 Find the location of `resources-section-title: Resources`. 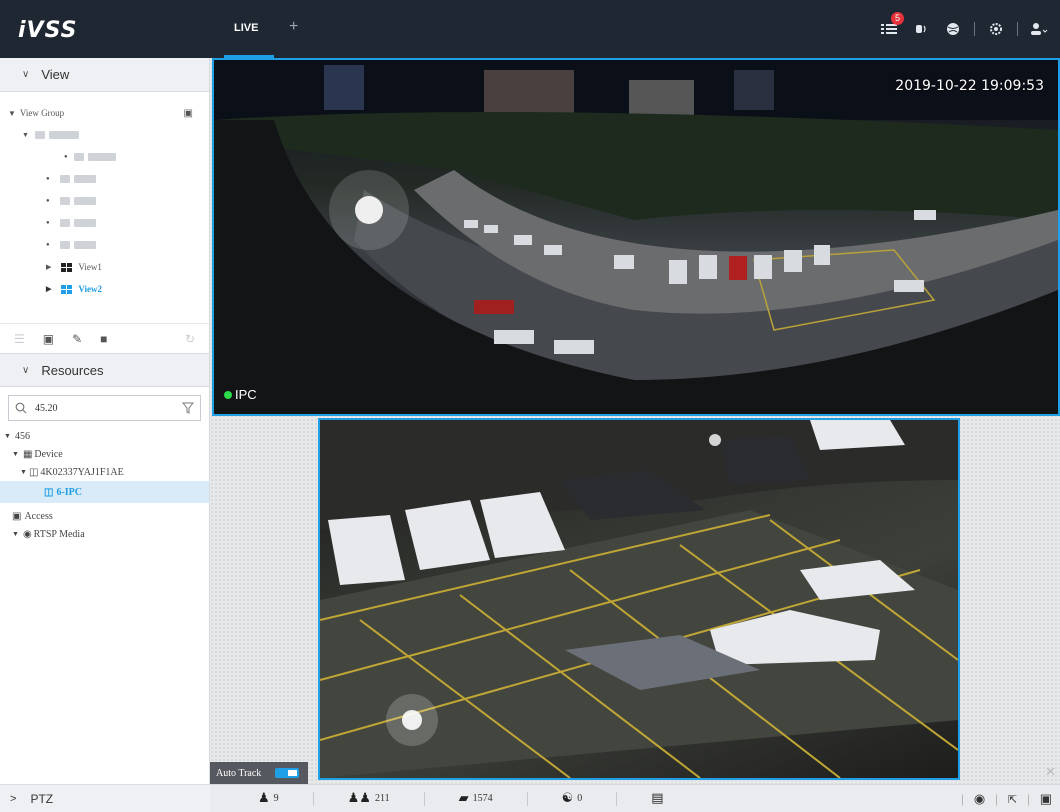

resources-section-title: Resources is located at coordinates (72, 370).